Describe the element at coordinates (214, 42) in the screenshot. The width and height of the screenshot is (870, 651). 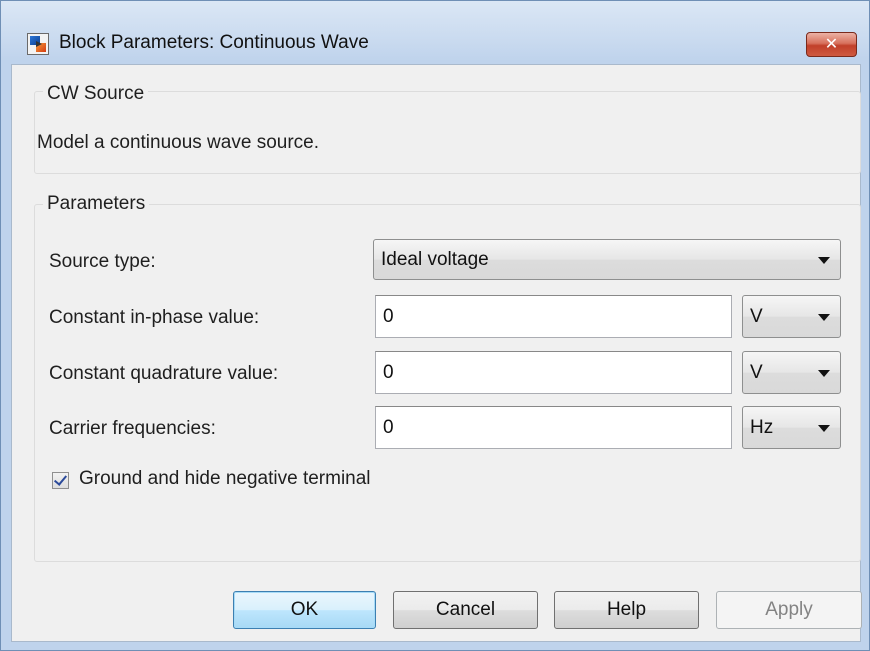
I see `window-title: Block Parameters: Continuous Wave` at that location.